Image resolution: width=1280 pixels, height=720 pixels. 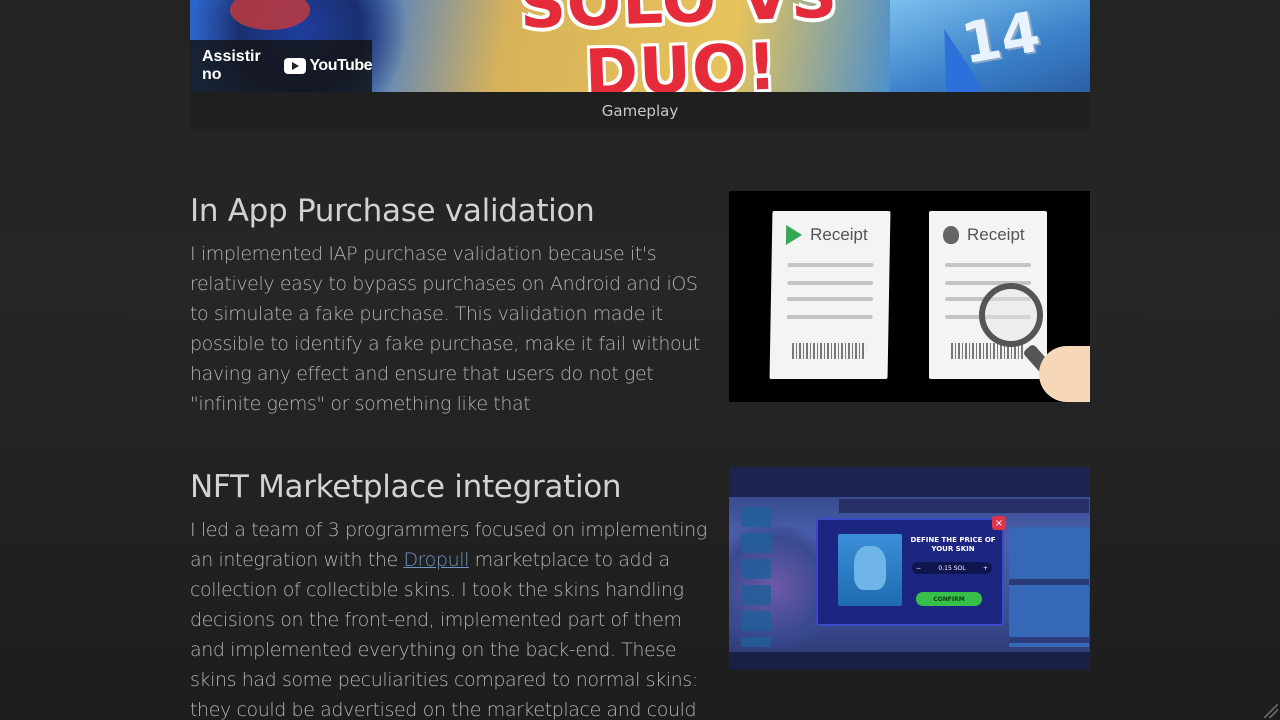 I want to click on resize-grip-icon, so click(x=1271, y=711).